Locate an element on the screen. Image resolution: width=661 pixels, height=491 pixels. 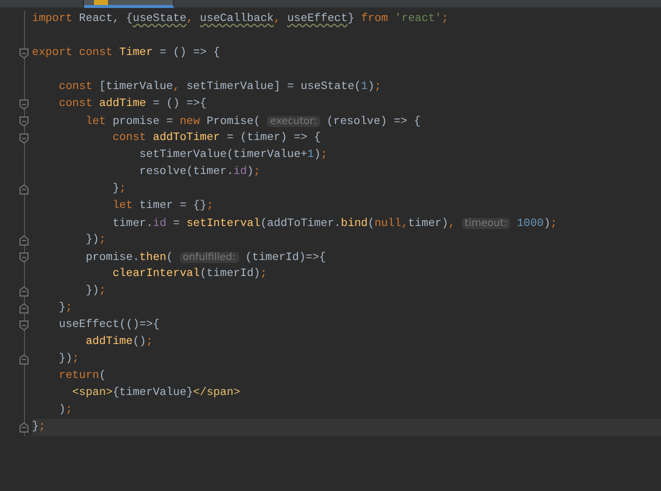
code-line: ); is located at coordinates (66, 410).